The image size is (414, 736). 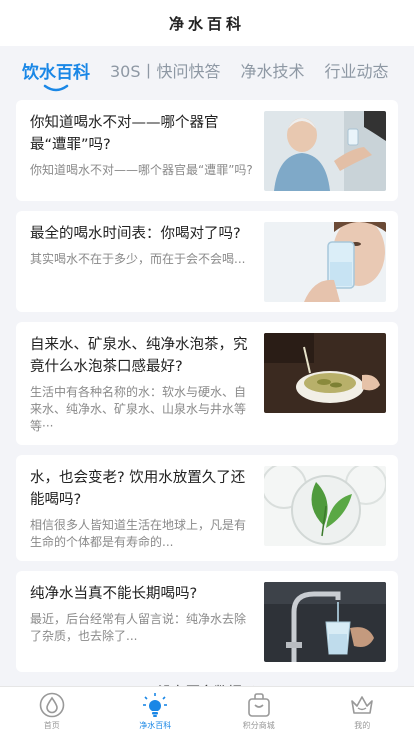 I want to click on tab-label: 行业动态, so click(x=356, y=71).